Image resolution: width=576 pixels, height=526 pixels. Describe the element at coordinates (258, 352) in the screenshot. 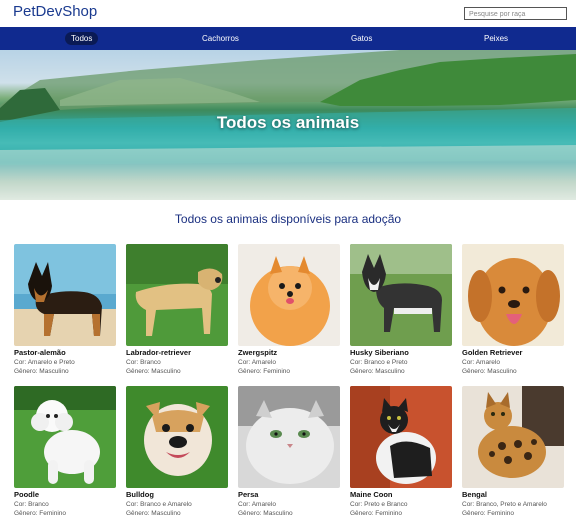

I see `animal-name: Zwergspitz` at that location.